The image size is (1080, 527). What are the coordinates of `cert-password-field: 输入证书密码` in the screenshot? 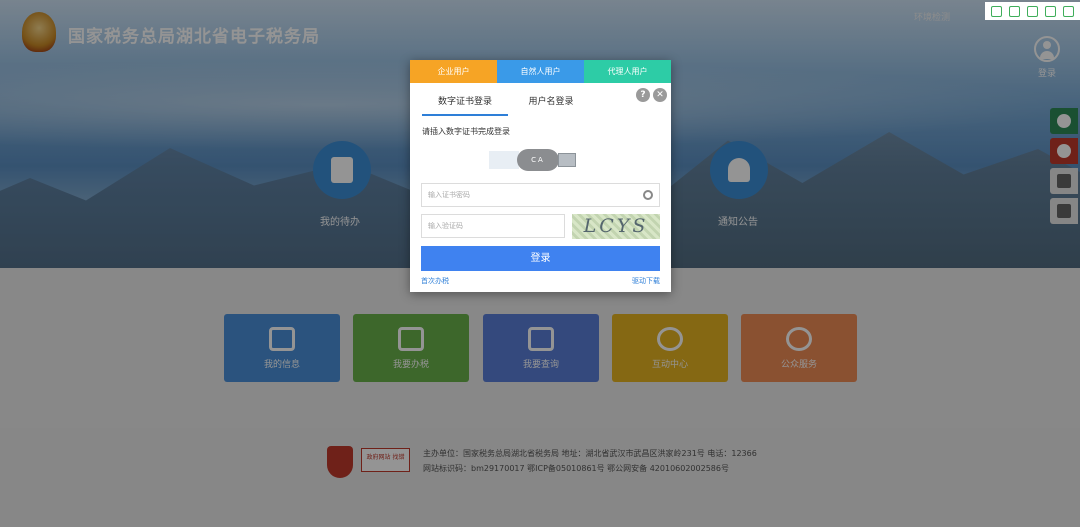 It's located at (540, 195).